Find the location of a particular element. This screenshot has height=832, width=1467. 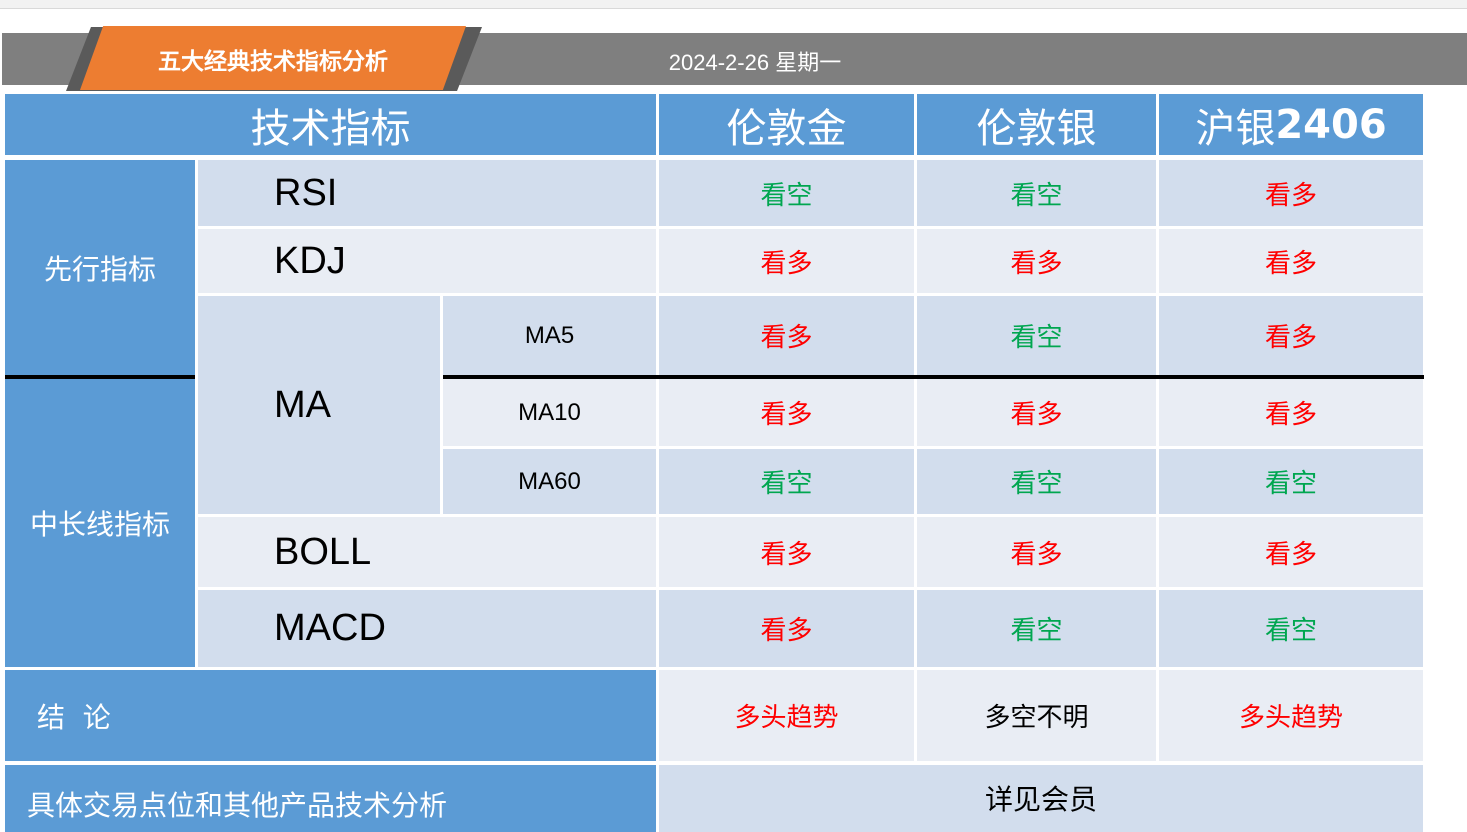

signal-ma10-london-silver: 看多 is located at coordinates (1036, 412).